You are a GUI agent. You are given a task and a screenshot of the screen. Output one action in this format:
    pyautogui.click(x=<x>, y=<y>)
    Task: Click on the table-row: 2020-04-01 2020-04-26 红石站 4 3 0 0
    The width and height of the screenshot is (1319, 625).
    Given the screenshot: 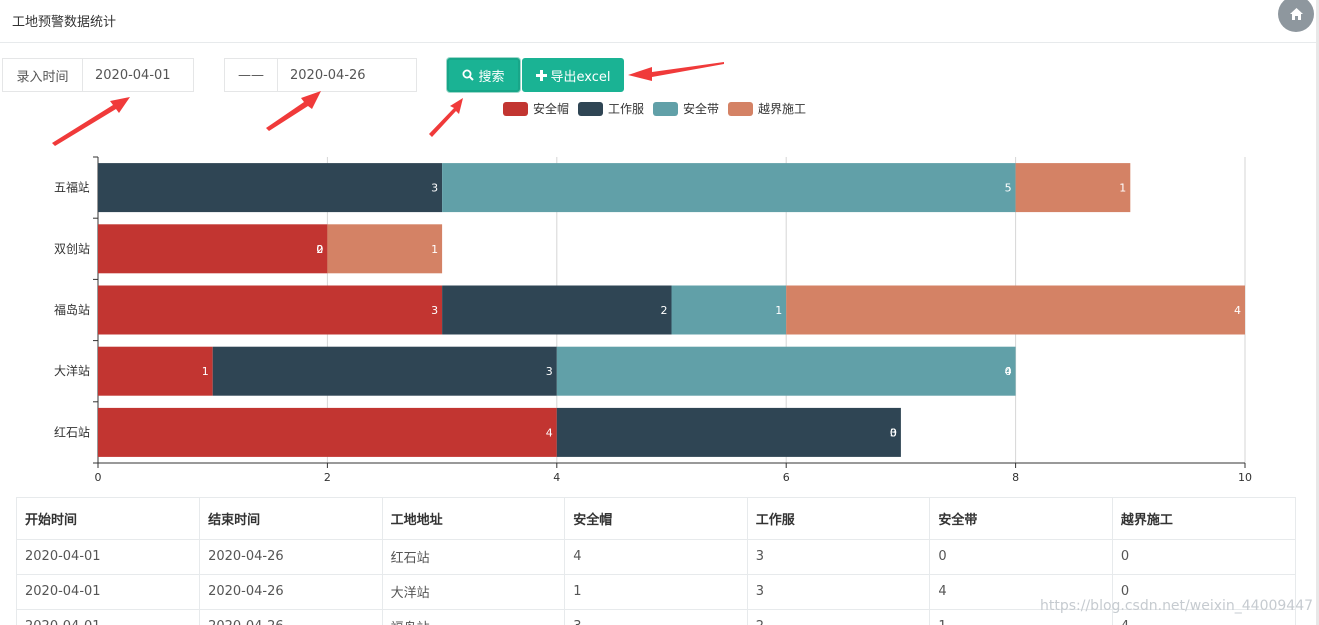 What is the action you would take?
    pyautogui.click(x=656, y=557)
    